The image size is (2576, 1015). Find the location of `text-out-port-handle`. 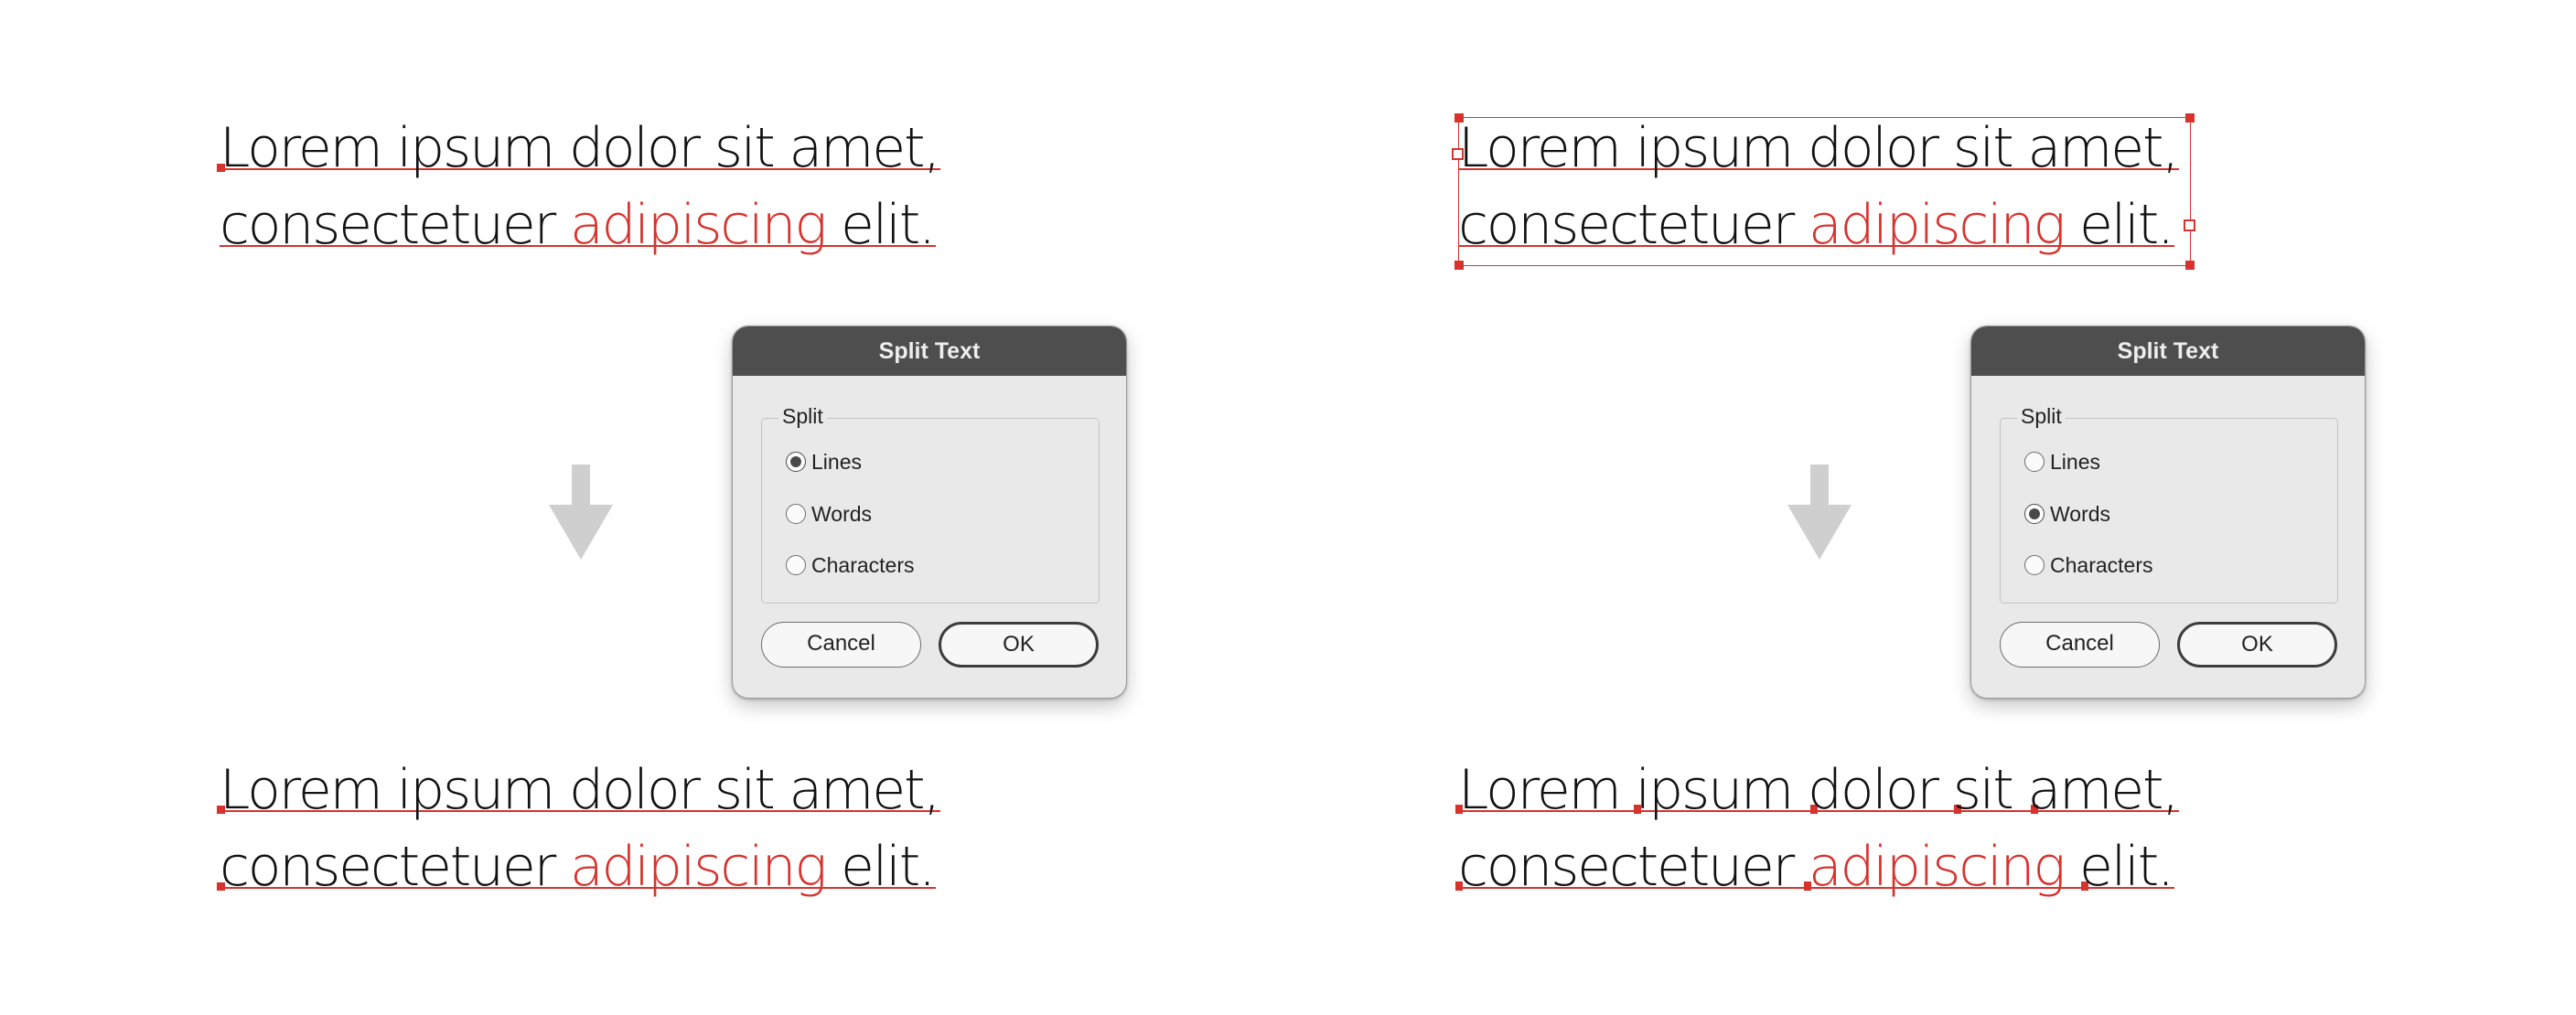

text-out-port-handle is located at coordinates (2189, 225).